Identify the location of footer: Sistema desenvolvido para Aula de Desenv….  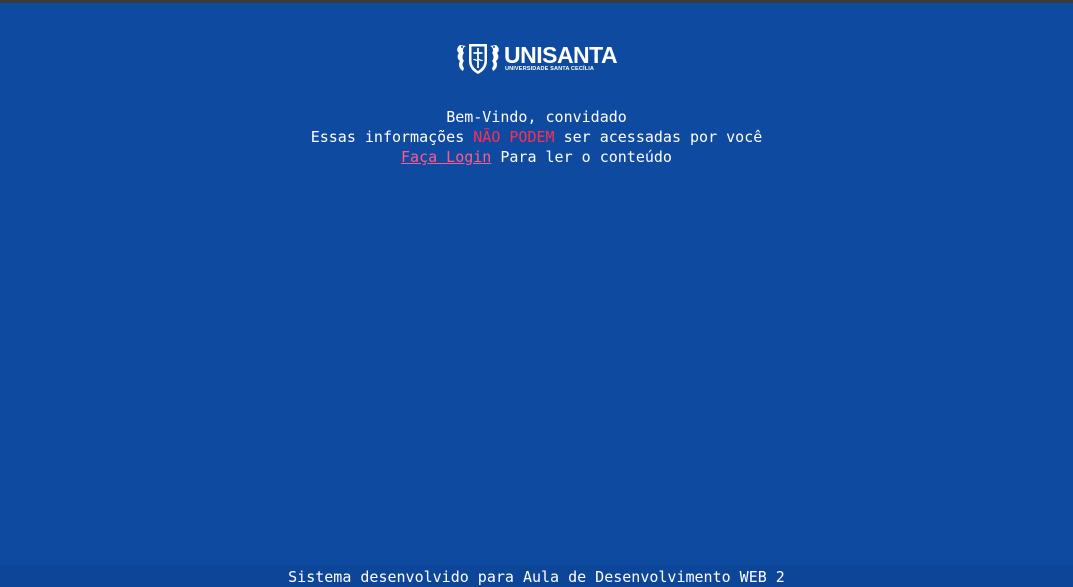
(536, 576).